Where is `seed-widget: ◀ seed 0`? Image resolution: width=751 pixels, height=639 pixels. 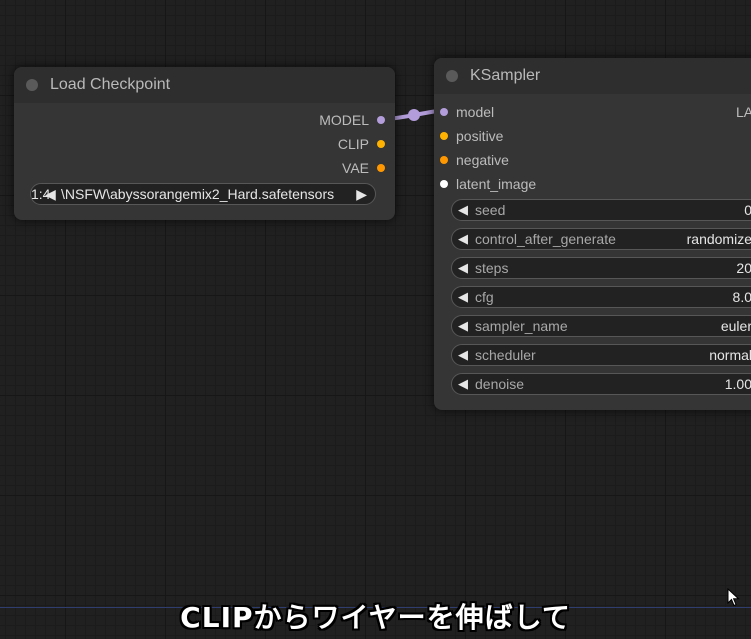
seed-widget: ◀ seed 0 is located at coordinates (601, 210).